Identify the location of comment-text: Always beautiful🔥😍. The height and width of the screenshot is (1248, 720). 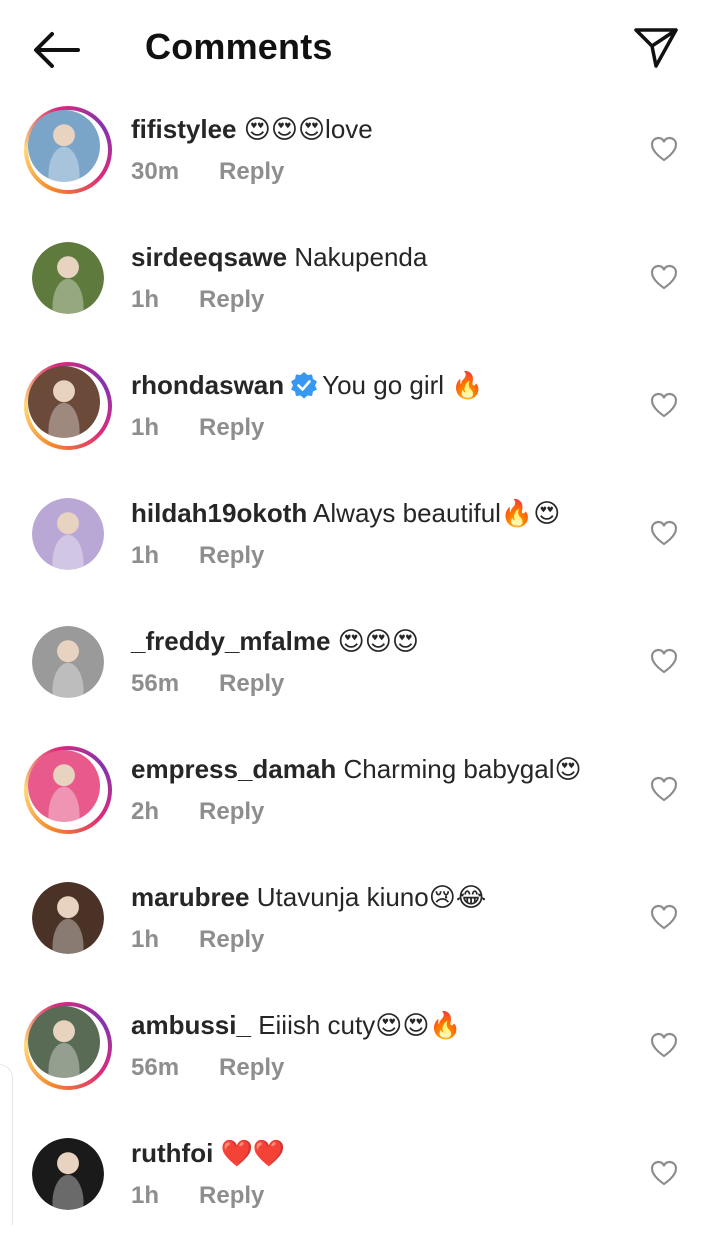
(437, 513).